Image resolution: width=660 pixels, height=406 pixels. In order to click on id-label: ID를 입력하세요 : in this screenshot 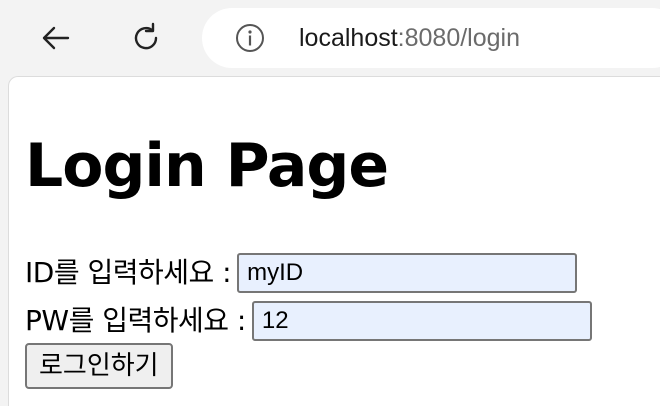, I will do `click(128, 272)`.